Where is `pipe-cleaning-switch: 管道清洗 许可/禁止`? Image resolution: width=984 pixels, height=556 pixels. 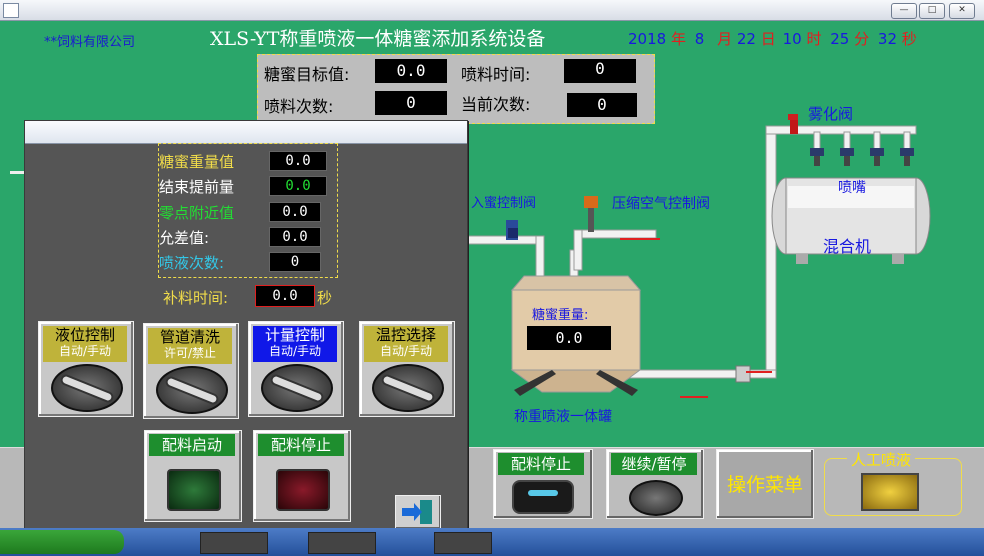 pipe-cleaning-switch: 管道清洗 许可/禁止 is located at coordinates (191, 371).